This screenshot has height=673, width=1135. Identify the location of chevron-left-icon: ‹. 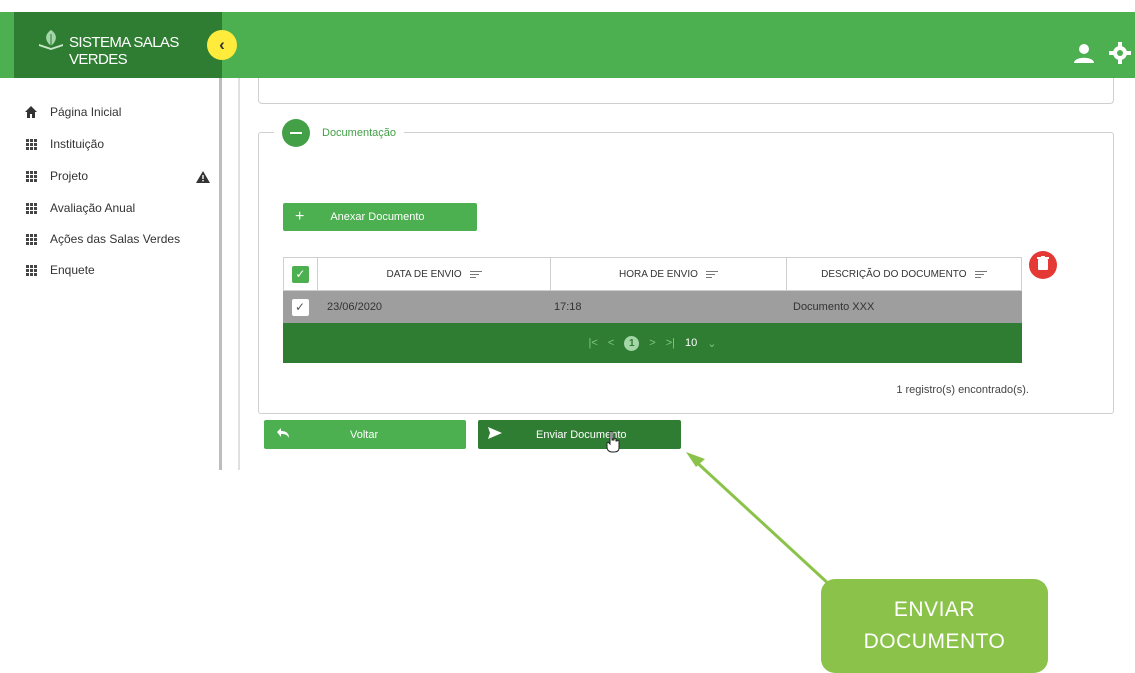
(222, 44).